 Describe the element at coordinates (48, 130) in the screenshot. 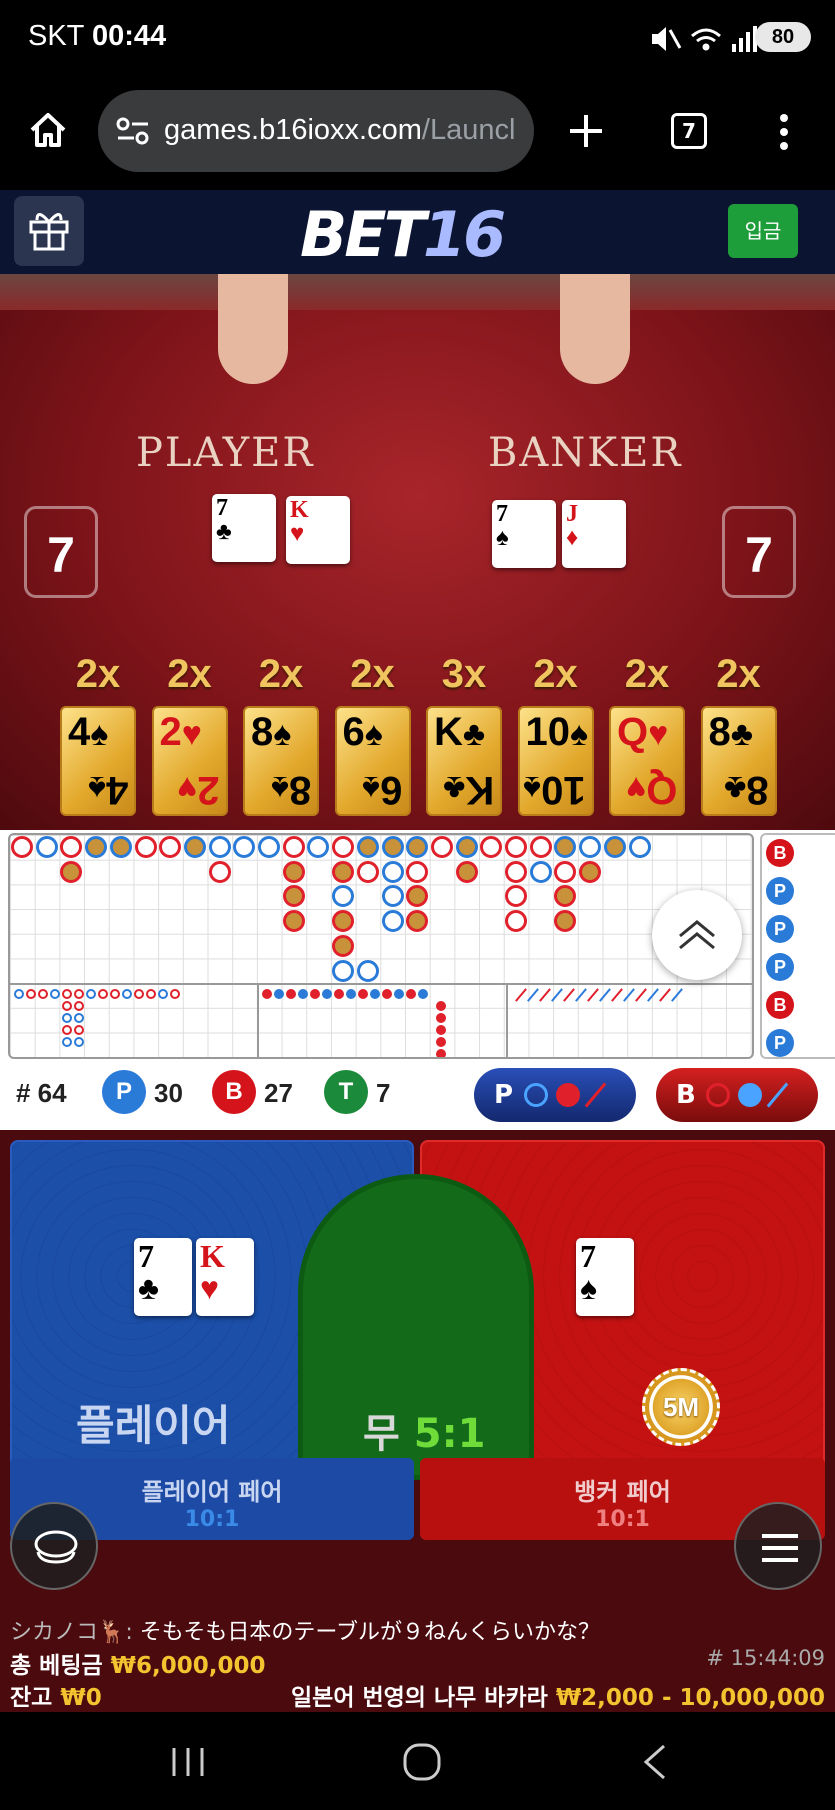

I see `home-icon` at that location.